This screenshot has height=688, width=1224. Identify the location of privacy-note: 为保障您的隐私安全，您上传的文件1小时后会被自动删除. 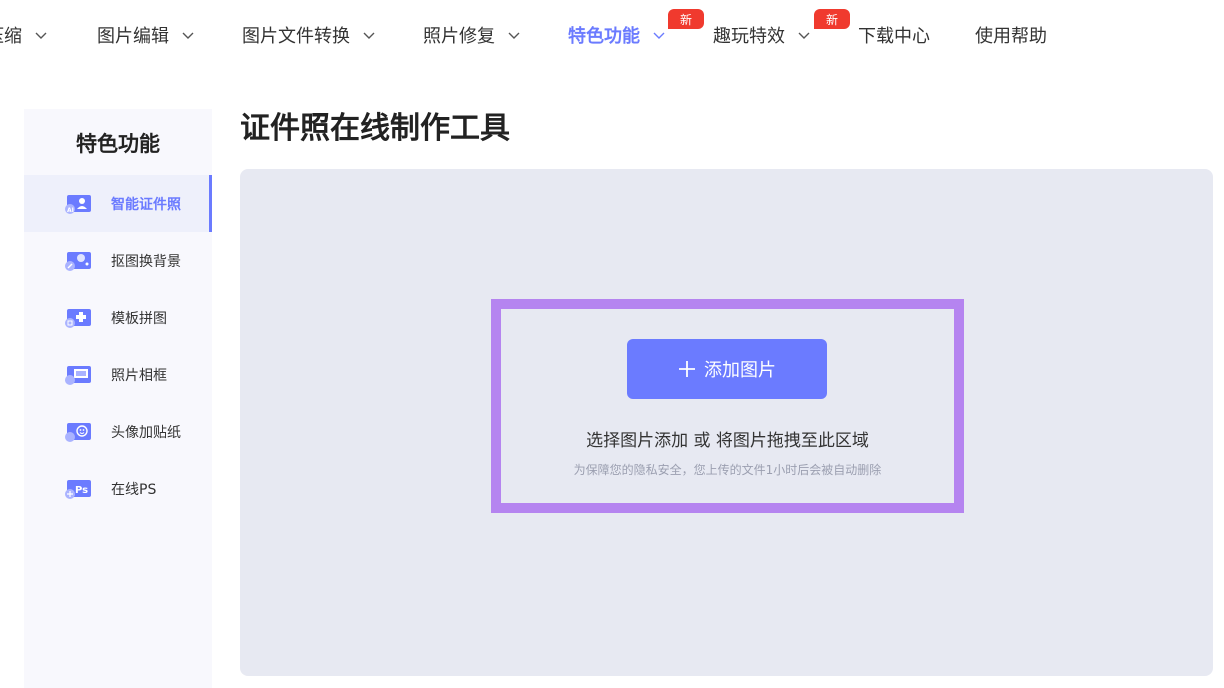
(727, 469).